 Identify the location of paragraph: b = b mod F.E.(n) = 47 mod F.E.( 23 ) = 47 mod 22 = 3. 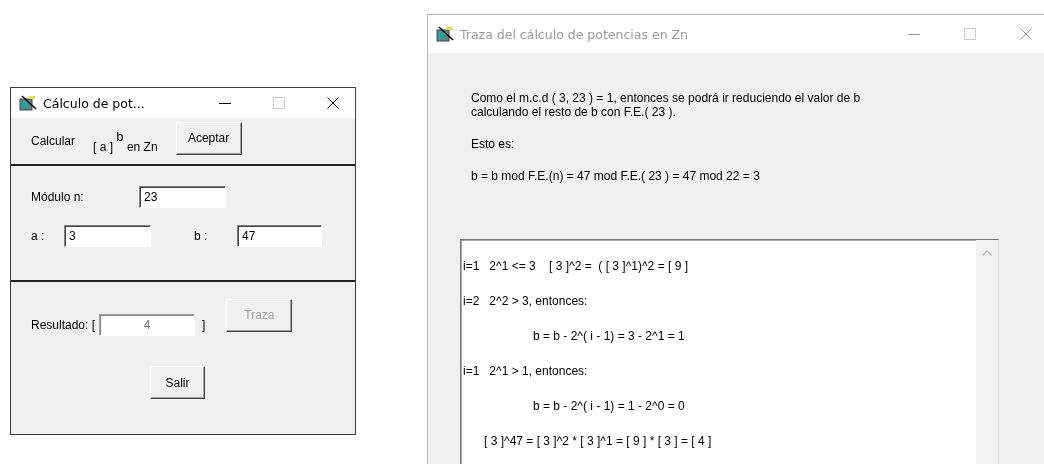
(616, 176).